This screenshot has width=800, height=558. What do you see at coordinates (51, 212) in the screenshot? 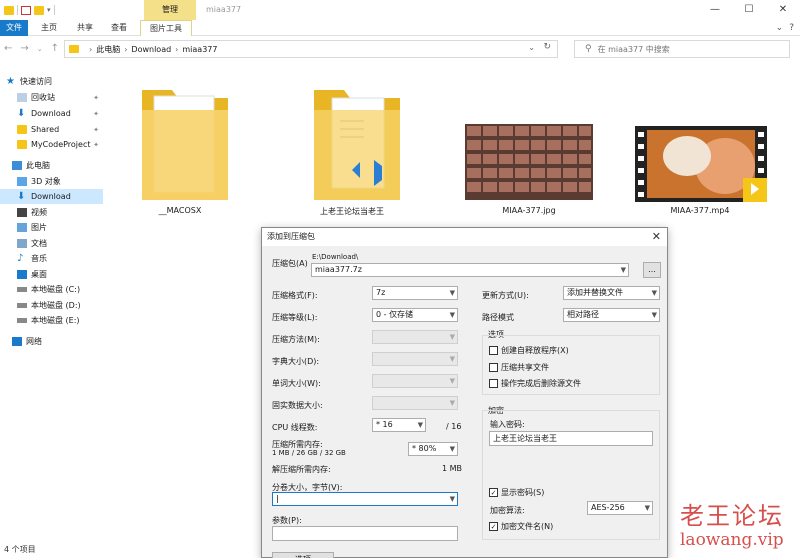
I see `sidebar-item-videos: 视频` at bounding box center [51, 212].